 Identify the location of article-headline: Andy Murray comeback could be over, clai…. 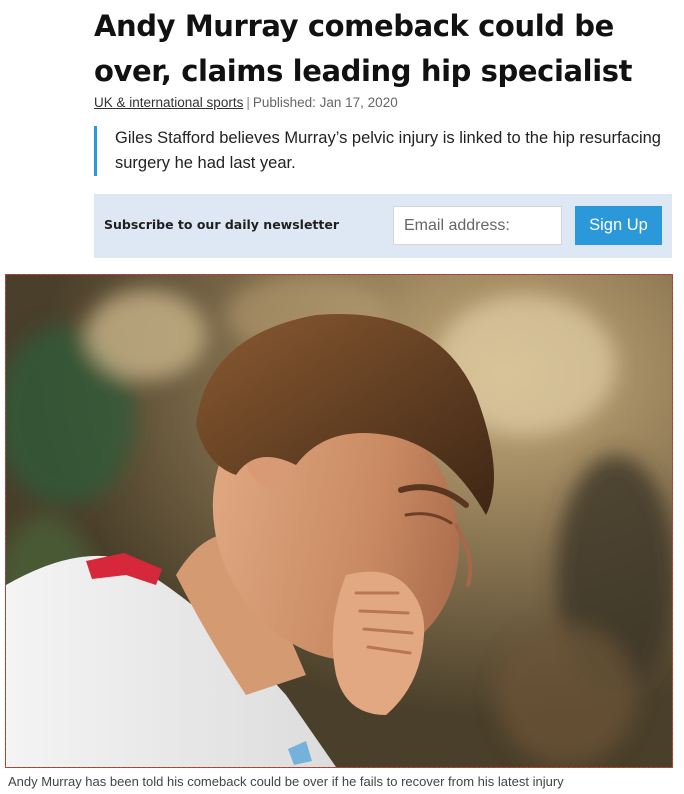
(363, 48).